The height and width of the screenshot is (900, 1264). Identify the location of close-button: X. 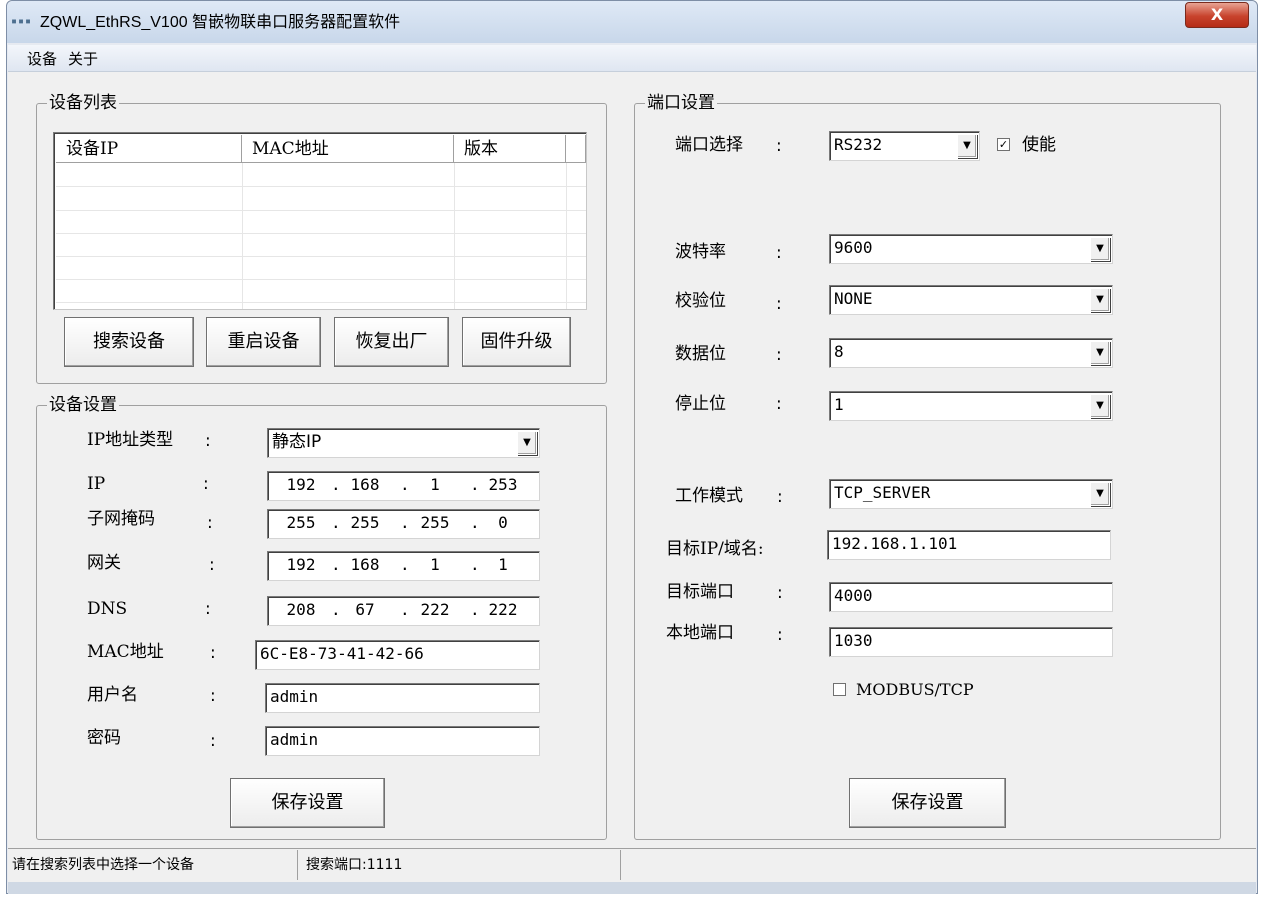
(1217, 15).